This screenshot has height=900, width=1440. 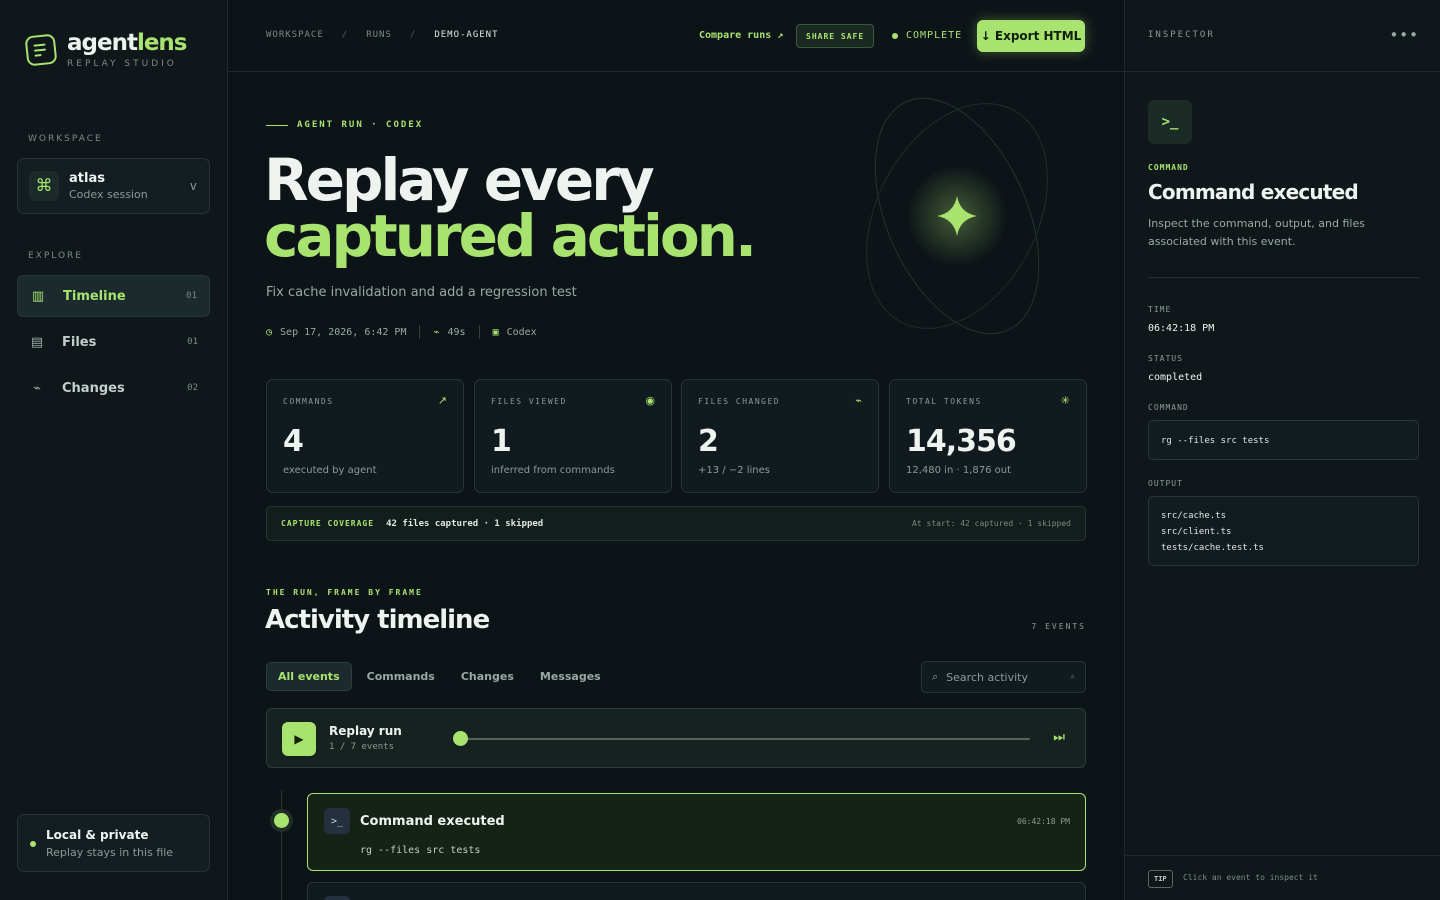 I want to click on run-meta: ◷ Sep 17, 2026, 6:42 PM ⌁ 49s ▣ Codex, so click(x=401, y=332).